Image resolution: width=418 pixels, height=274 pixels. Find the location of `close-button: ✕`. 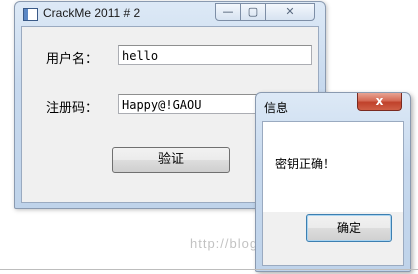

close-button: ✕ is located at coordinates (290, 12).